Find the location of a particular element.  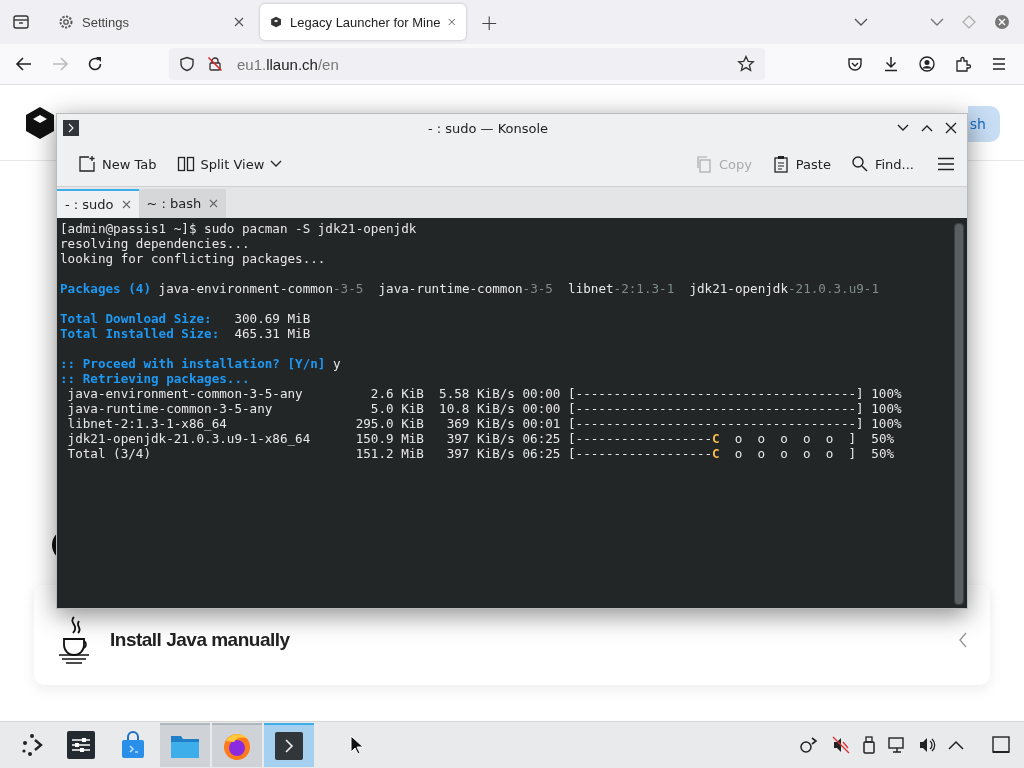

section-title: Install Java manually is located at coordinates (200, 640).